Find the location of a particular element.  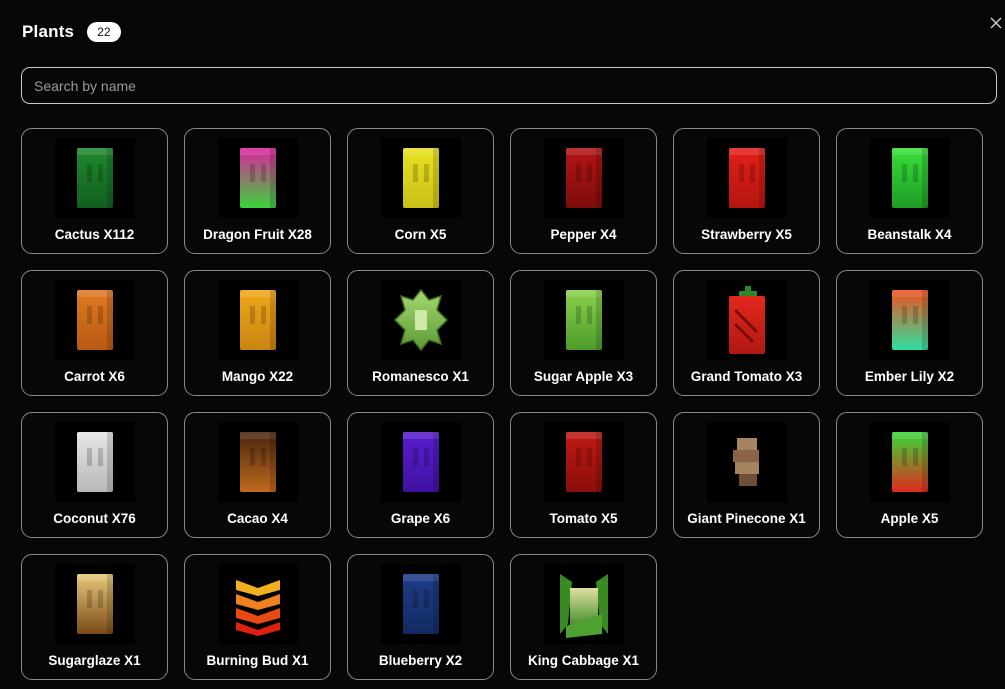

plant-label: Sugar Apple X3 is located at coordinates (583, 376).